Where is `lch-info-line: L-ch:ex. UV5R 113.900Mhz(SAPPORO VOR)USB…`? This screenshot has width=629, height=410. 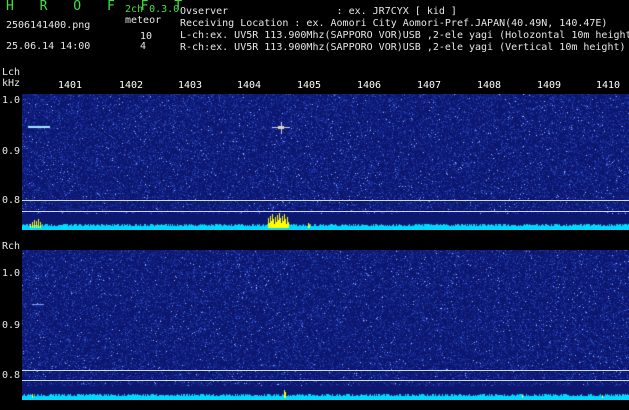
lch-info-line: L-ch:ex. UV5R 113.900Mhz(SAPPORO VOR)USB… is located at coordinates (404, 35).